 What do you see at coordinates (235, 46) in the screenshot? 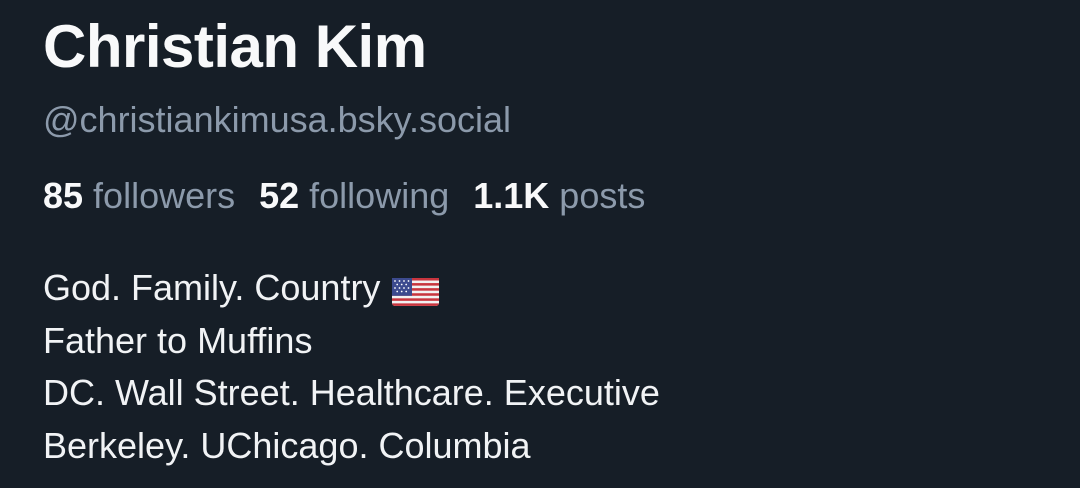
I see `profile-display-name: Christian Kim` at bounding box center [235, 46].